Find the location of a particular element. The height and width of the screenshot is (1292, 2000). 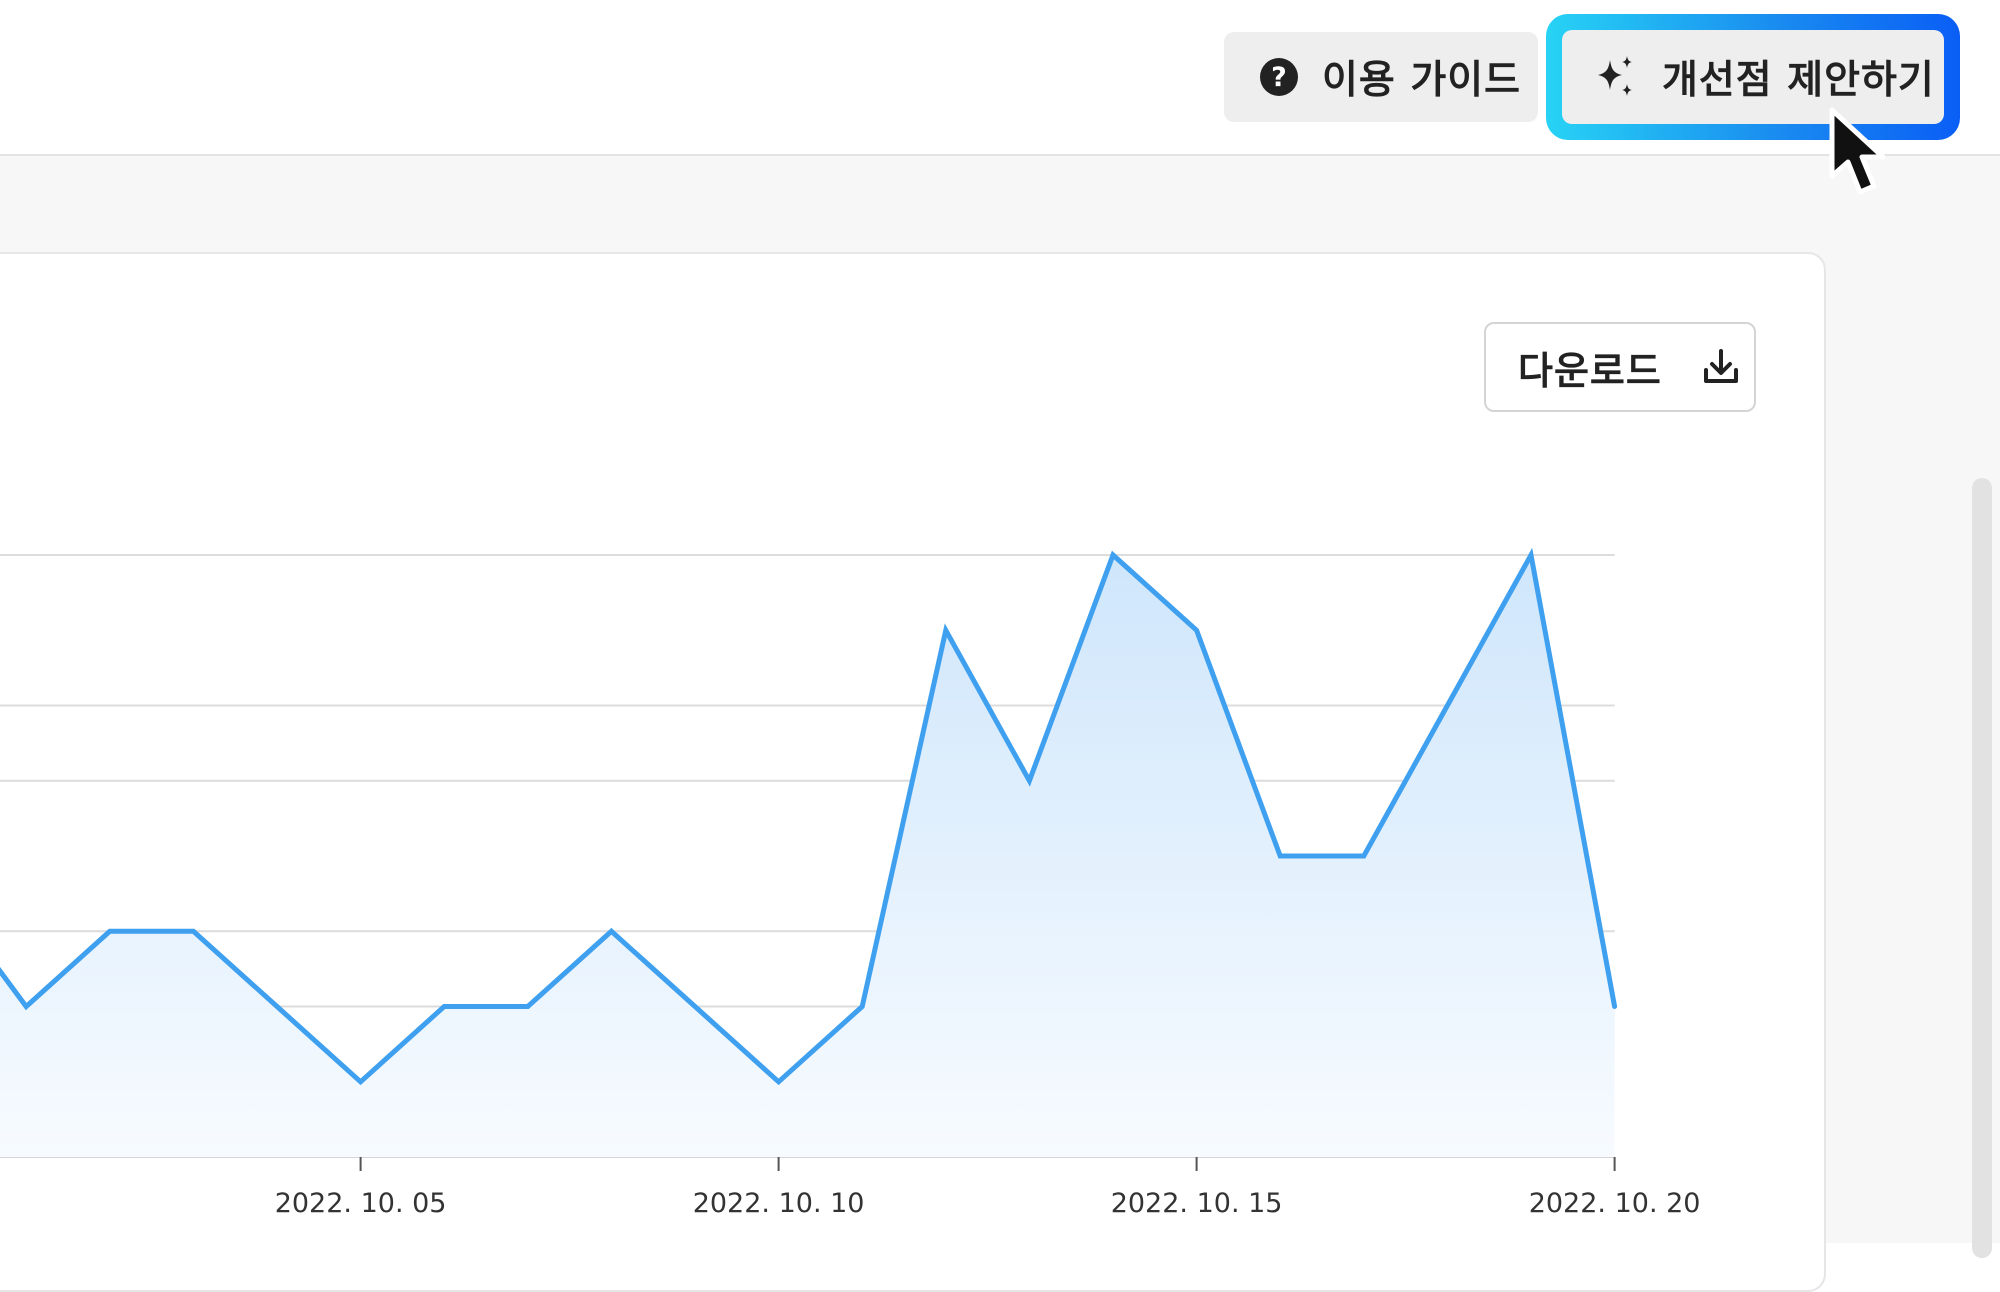

vertical-scrollbar is located at coordinates (1982, 868).